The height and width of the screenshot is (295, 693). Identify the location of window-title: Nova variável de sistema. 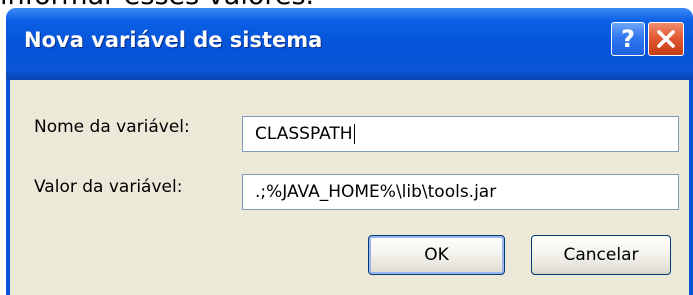
(173, 40).